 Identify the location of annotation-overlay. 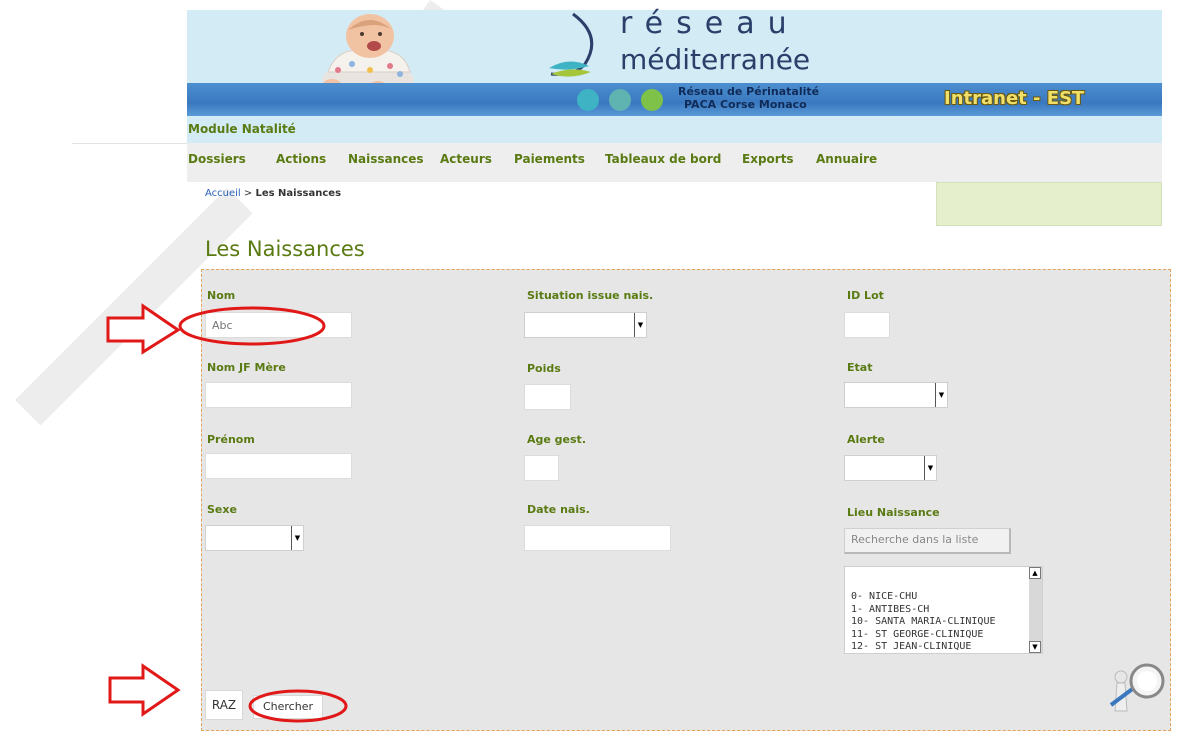
(227, 513).